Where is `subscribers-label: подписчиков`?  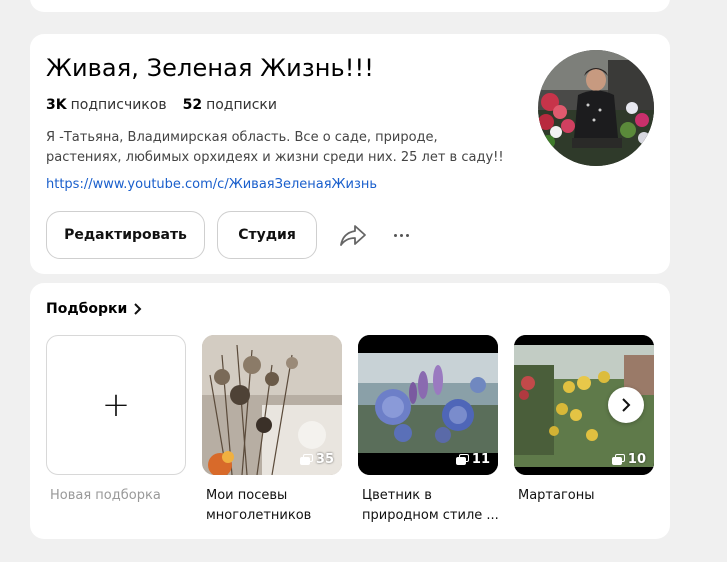
subscribers-label: подписчиков is located at coordinates (118, 105).